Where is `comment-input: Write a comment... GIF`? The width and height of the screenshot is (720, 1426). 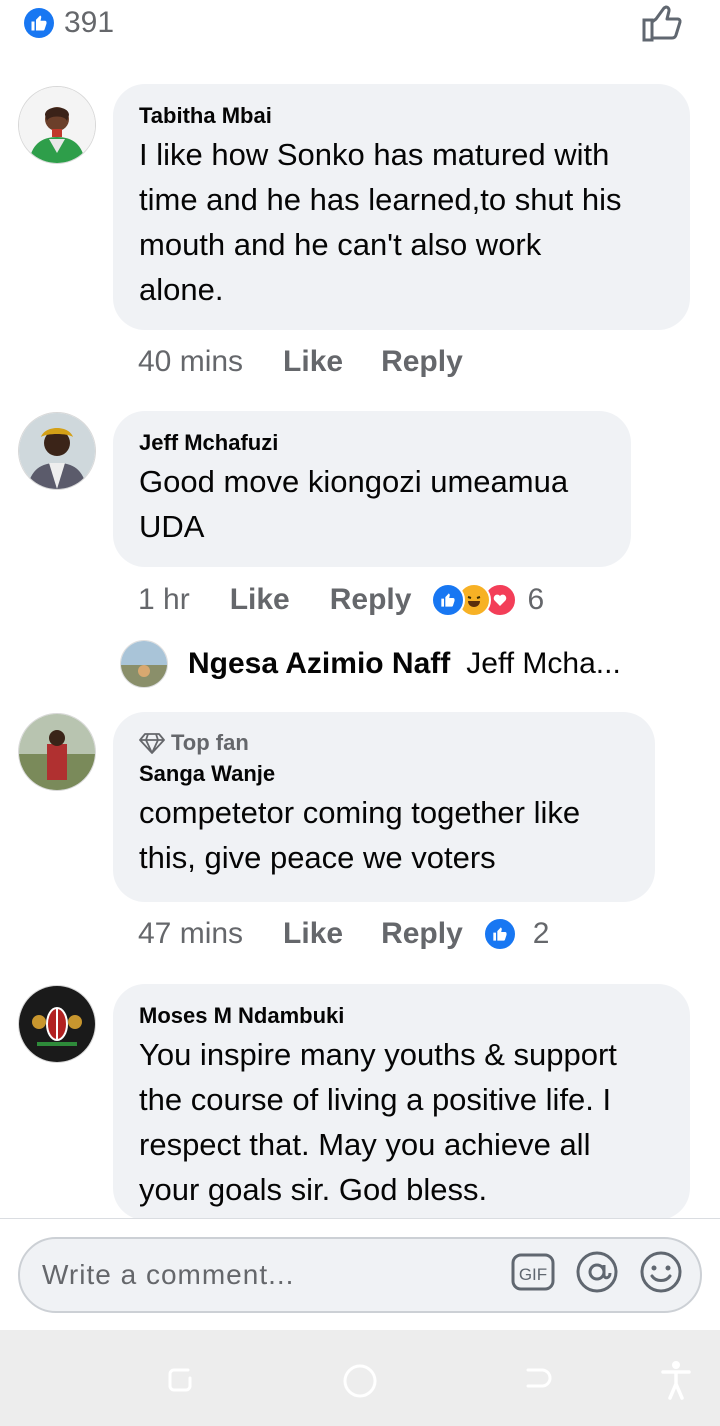 comment-input: Write a comment... GIF is located at coordinates (360, 1275).